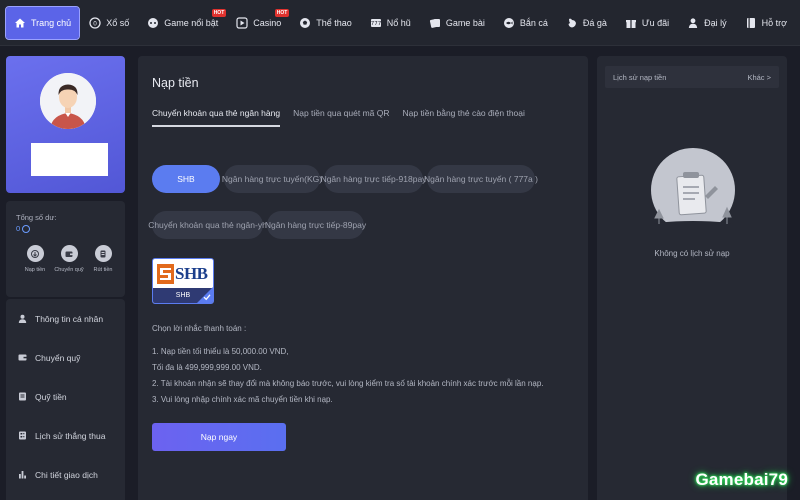  I want to click on quick-withdraw-button: Rút tiền, so click(103, 259).